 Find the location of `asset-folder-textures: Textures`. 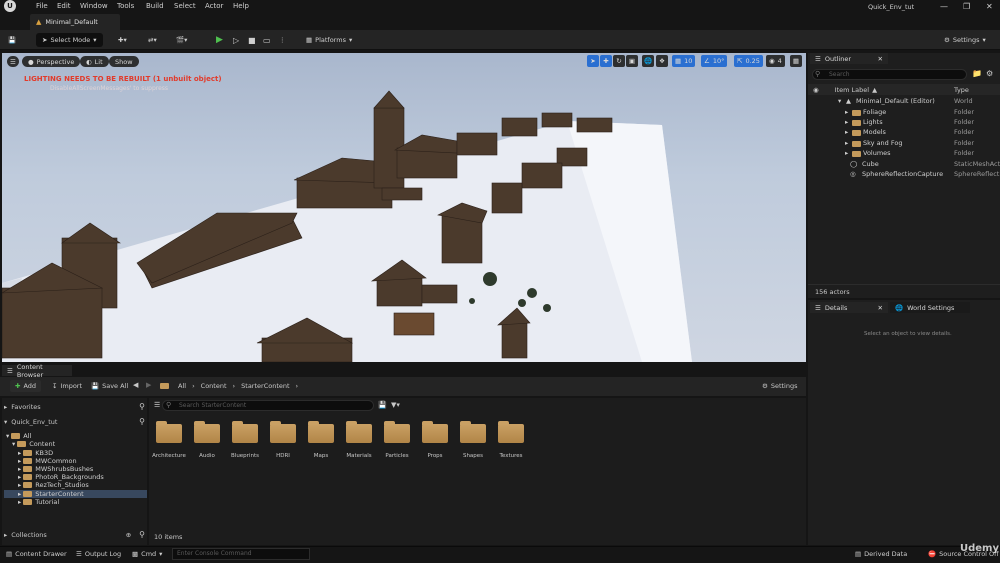

asset-folder-textures: Textures is located at coordinates (511, 440).